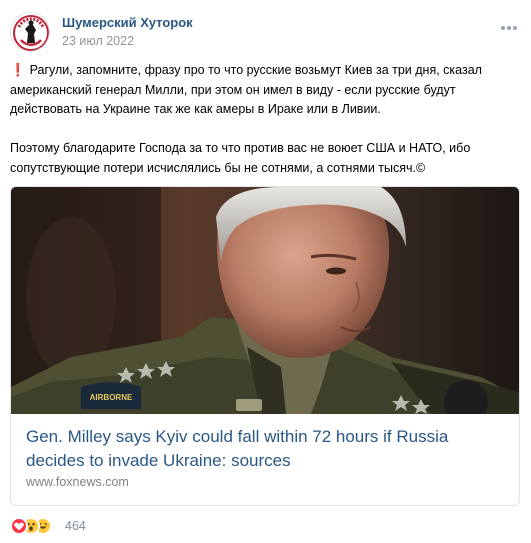  Describe the element at coordinates (127, 22) in the screenshot. I see `author-name: Шумерский Хуторок` at that location.